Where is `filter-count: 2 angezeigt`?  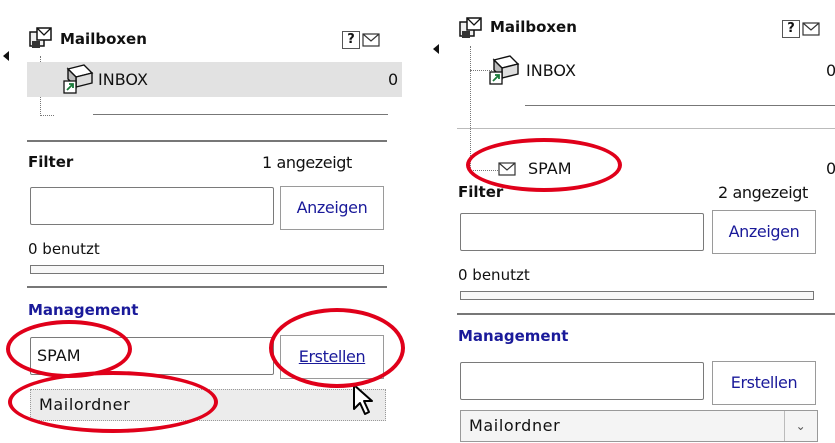 filter-count: 2 angezeigt is located at coordinates (763, 192).